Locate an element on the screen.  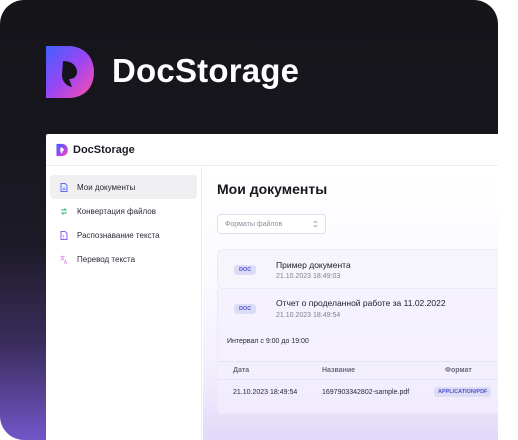
sidebar-item-label: Мои документы is located at coordinates (106, 187).